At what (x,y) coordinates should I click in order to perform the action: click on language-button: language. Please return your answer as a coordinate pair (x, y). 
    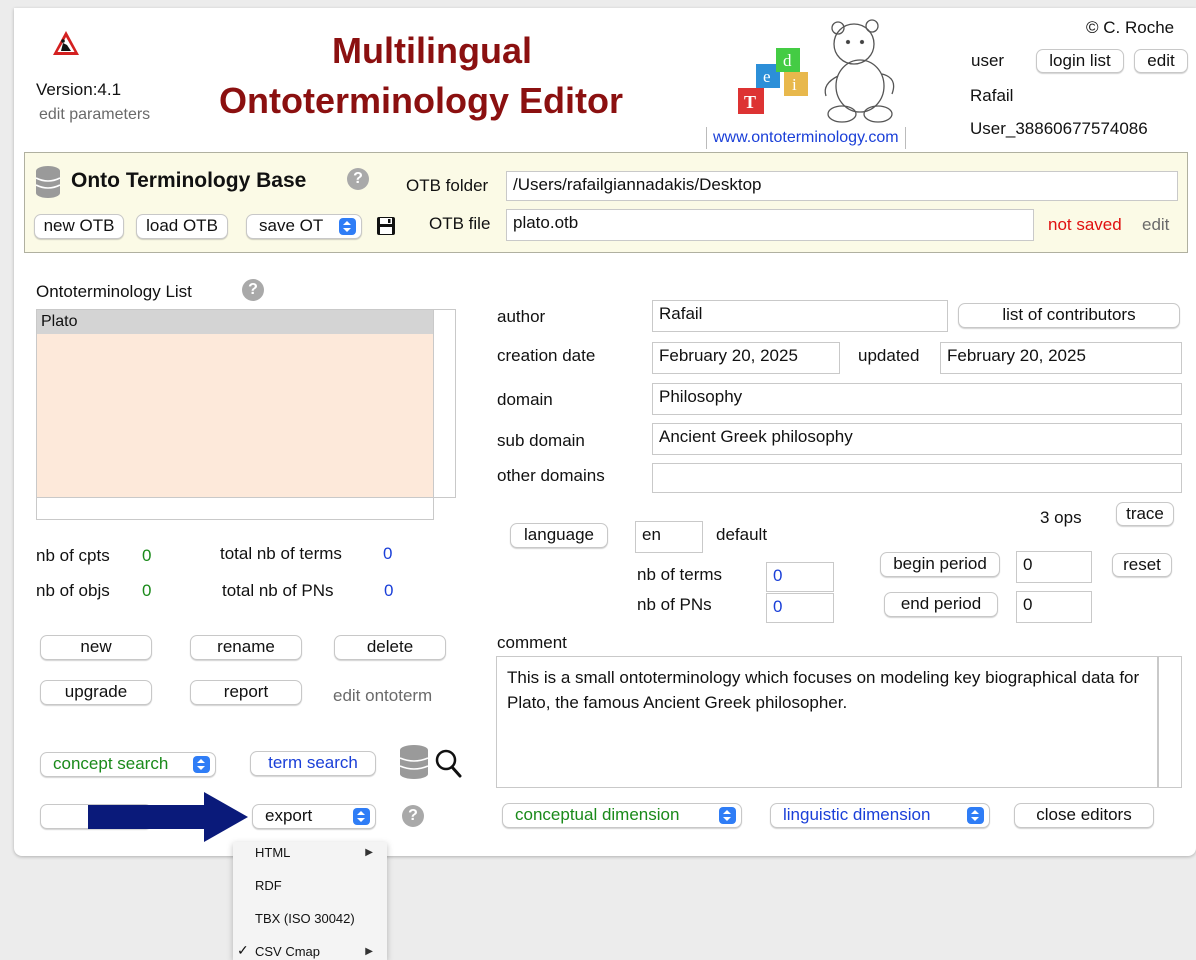
    Looking at the image, I should click on (559, 535).